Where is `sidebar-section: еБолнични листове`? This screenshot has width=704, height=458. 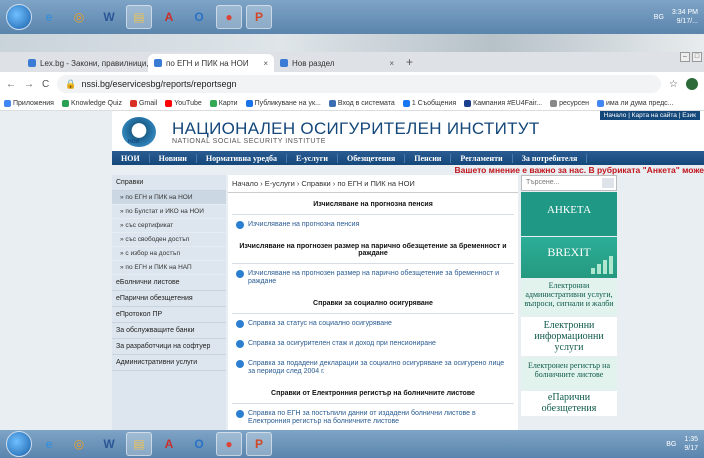
sidebar-section: еБолнични листове is located at coordinates (169, 283).